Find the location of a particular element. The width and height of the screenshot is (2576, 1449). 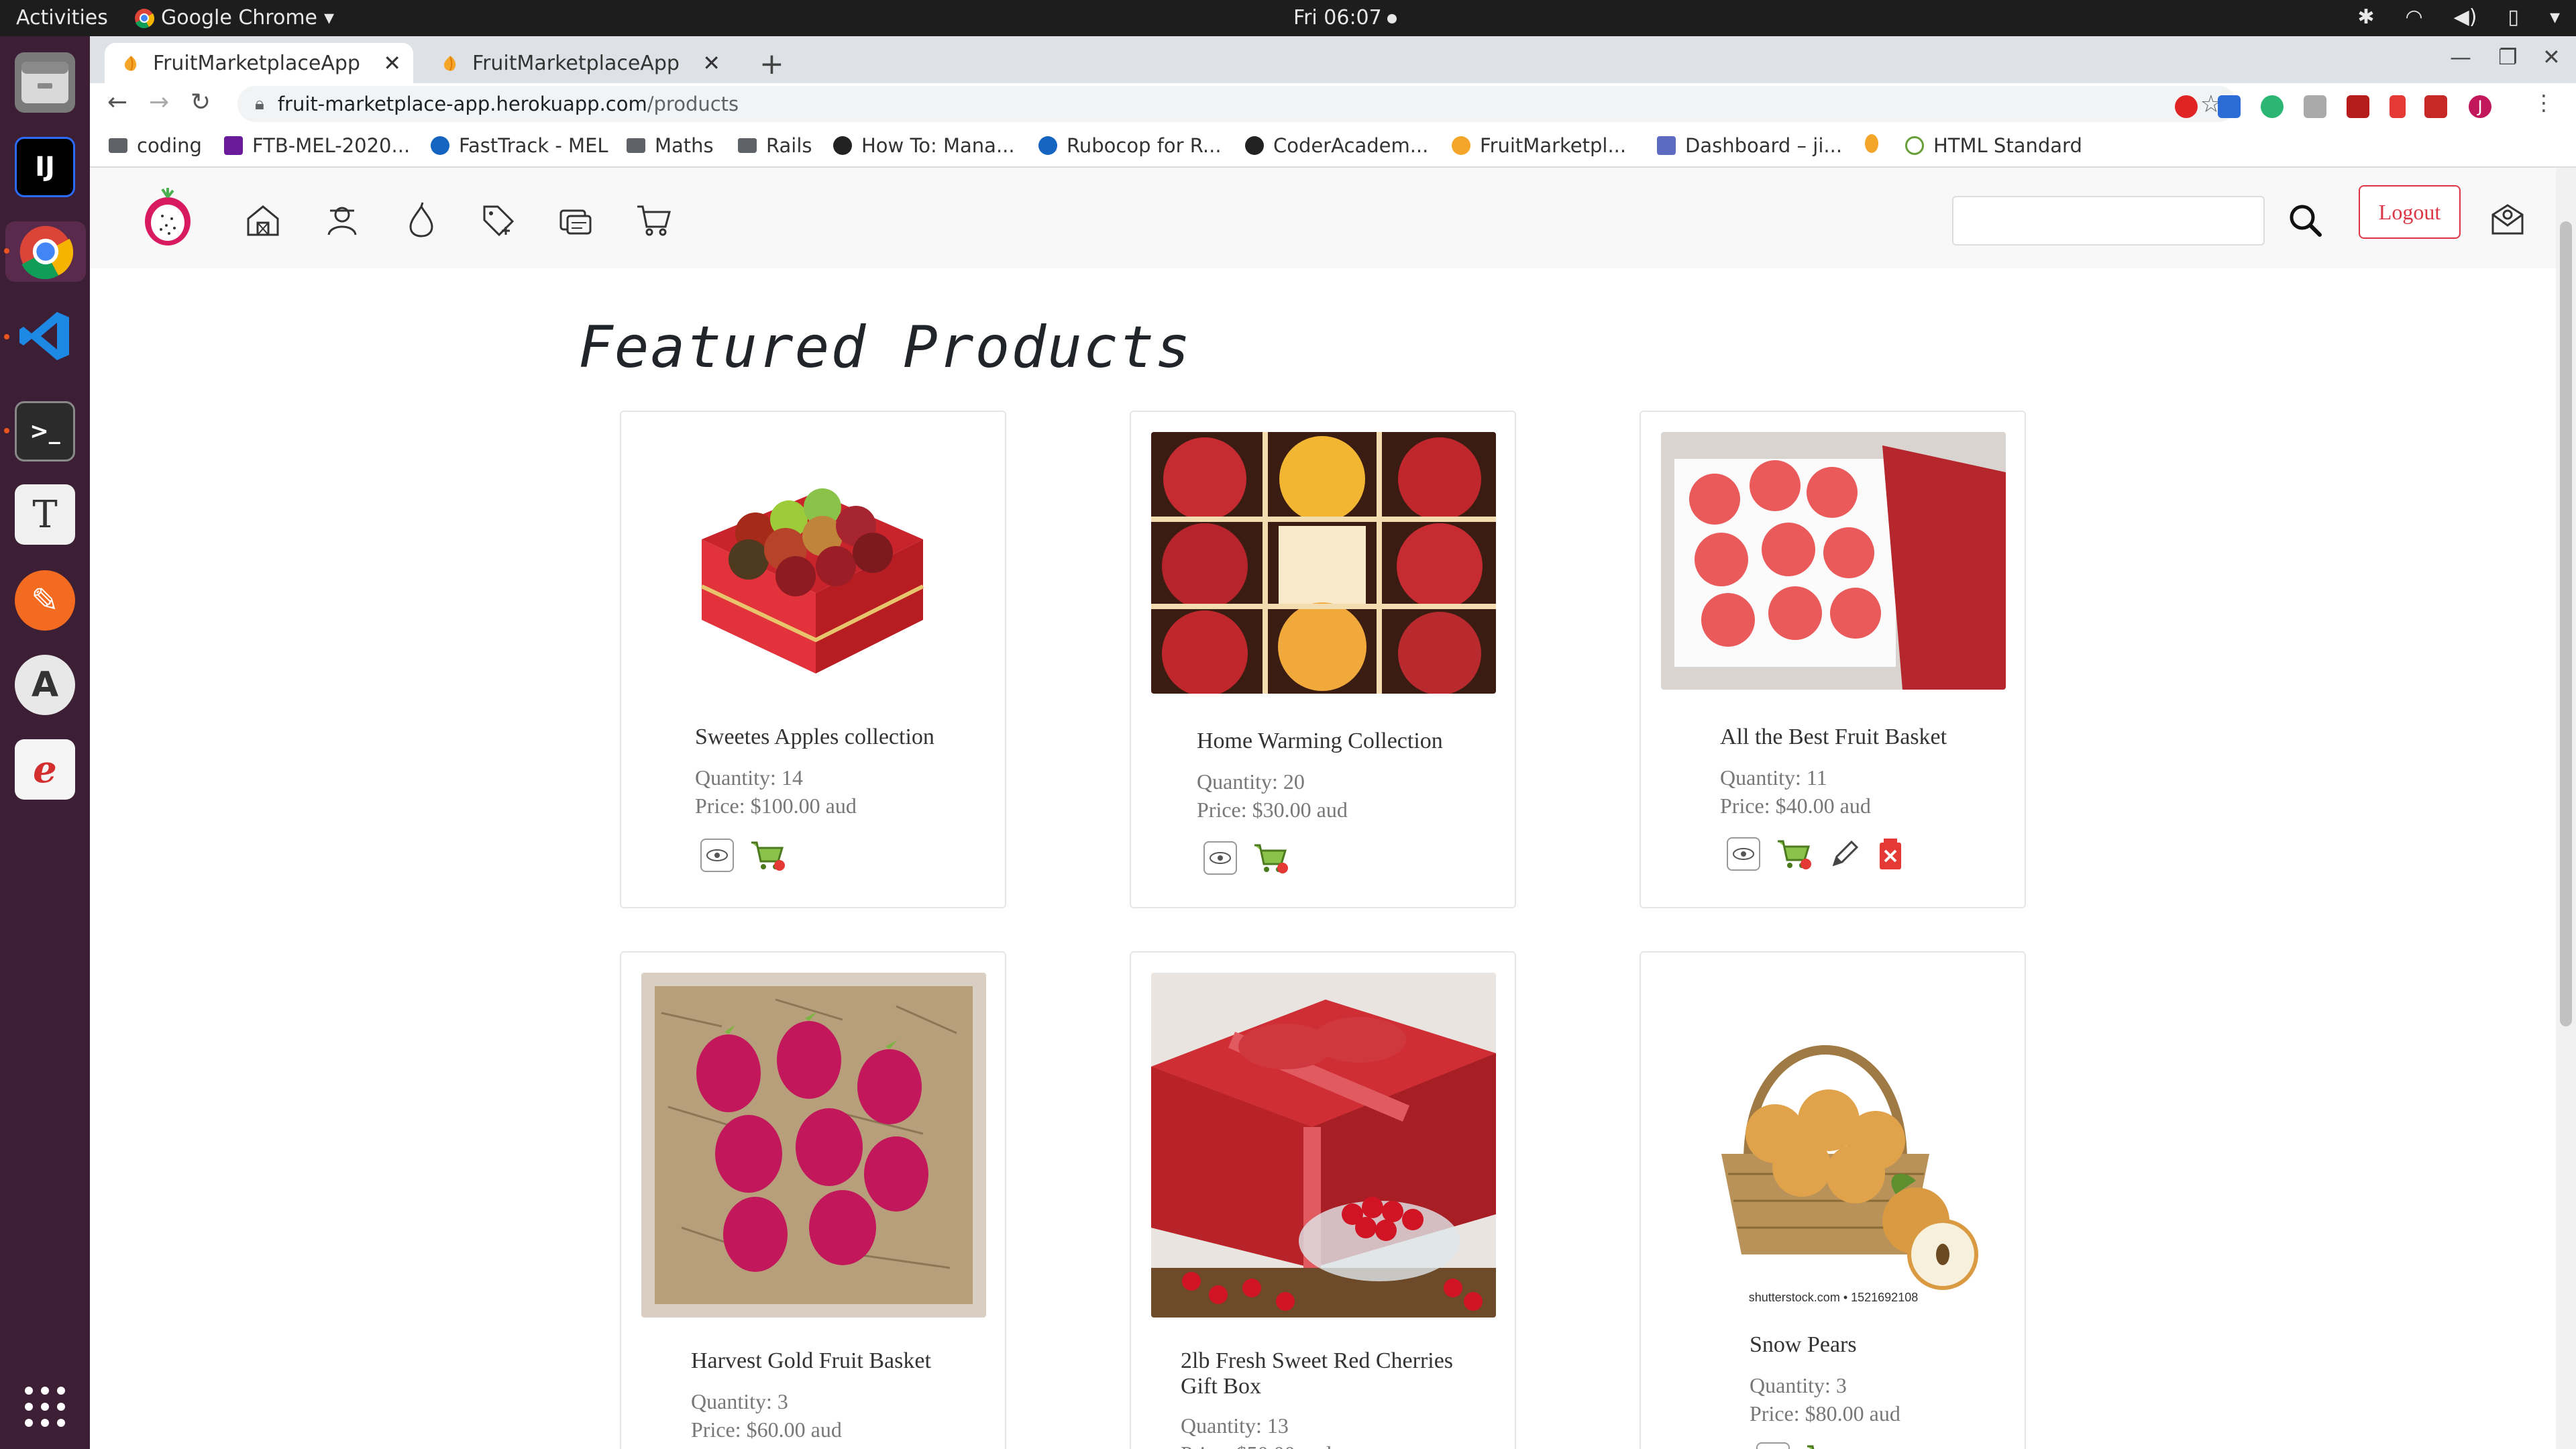

chrome-menu-icon: ⋮ is located at coordinates (2544, 102).